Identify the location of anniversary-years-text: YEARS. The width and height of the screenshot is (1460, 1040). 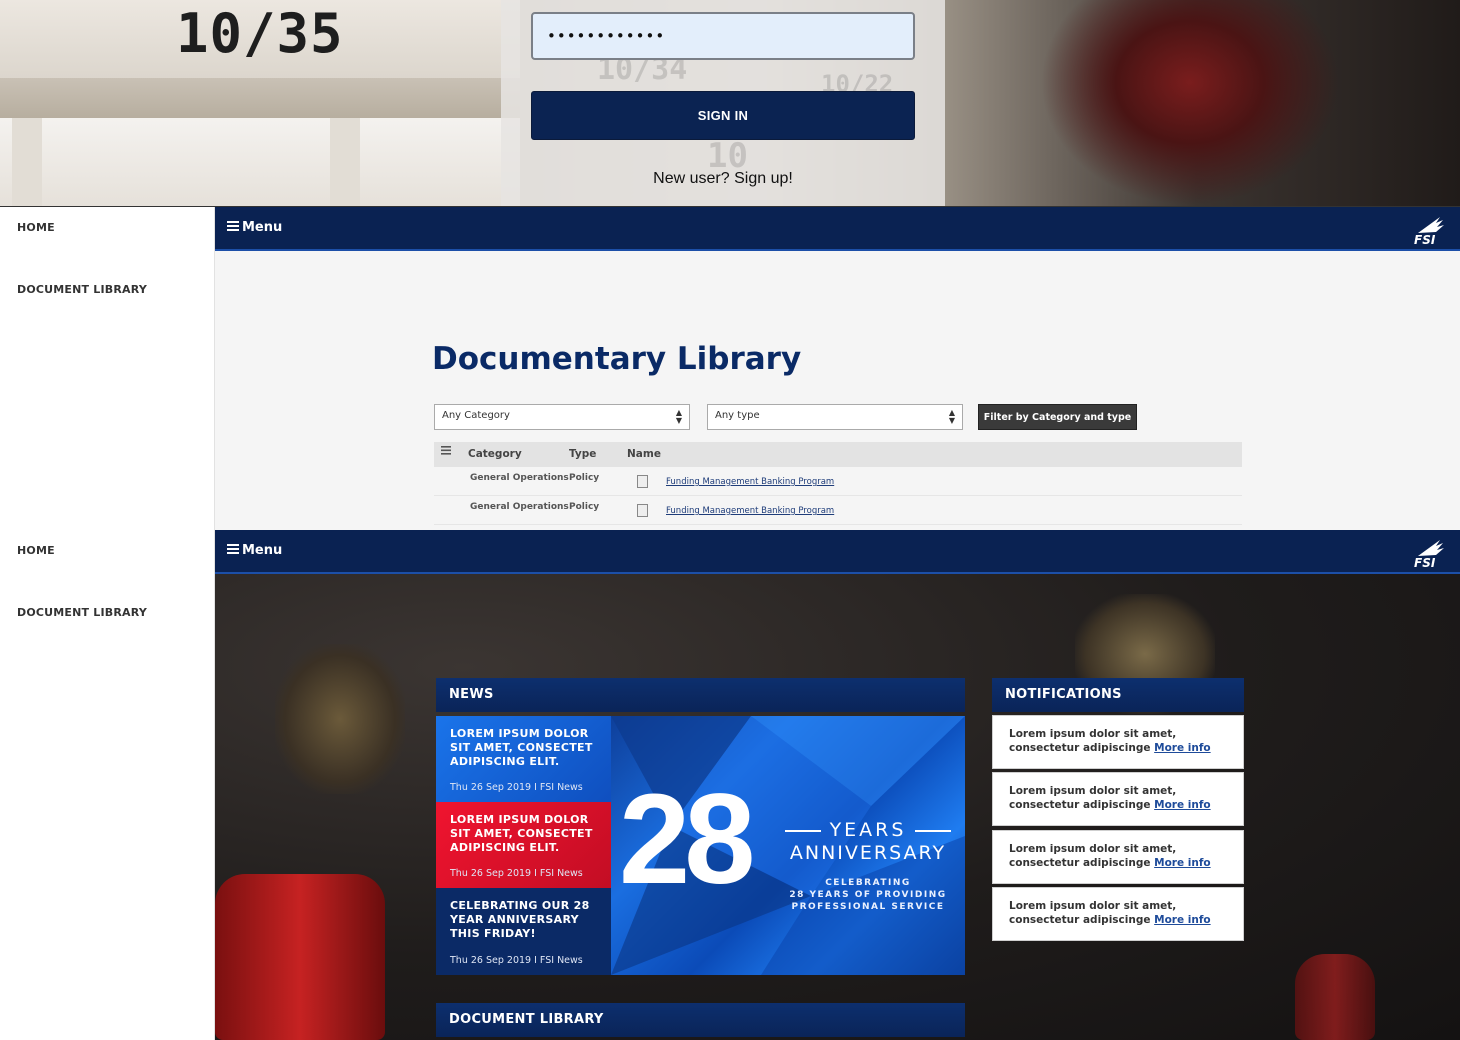
(868, 830).